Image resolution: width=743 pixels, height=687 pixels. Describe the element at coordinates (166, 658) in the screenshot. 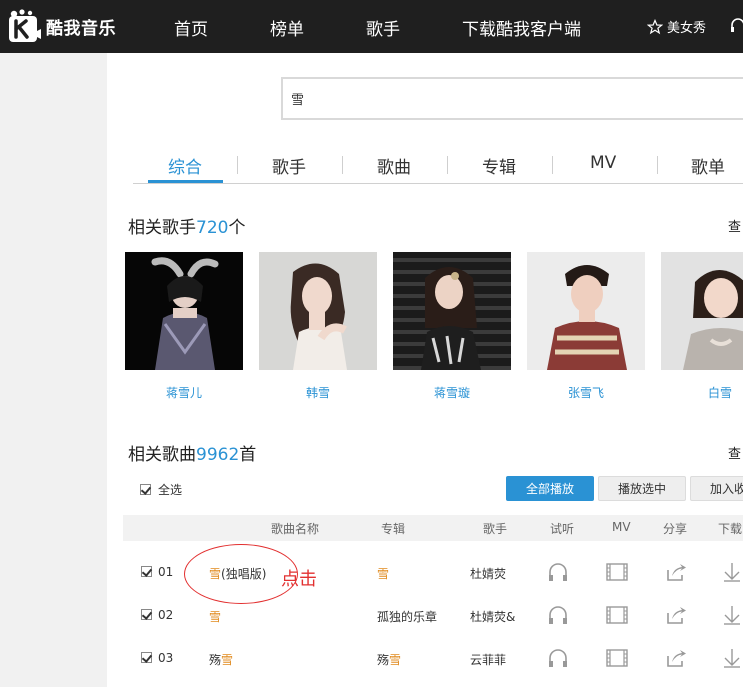

I see `row-index: 03` at that location.